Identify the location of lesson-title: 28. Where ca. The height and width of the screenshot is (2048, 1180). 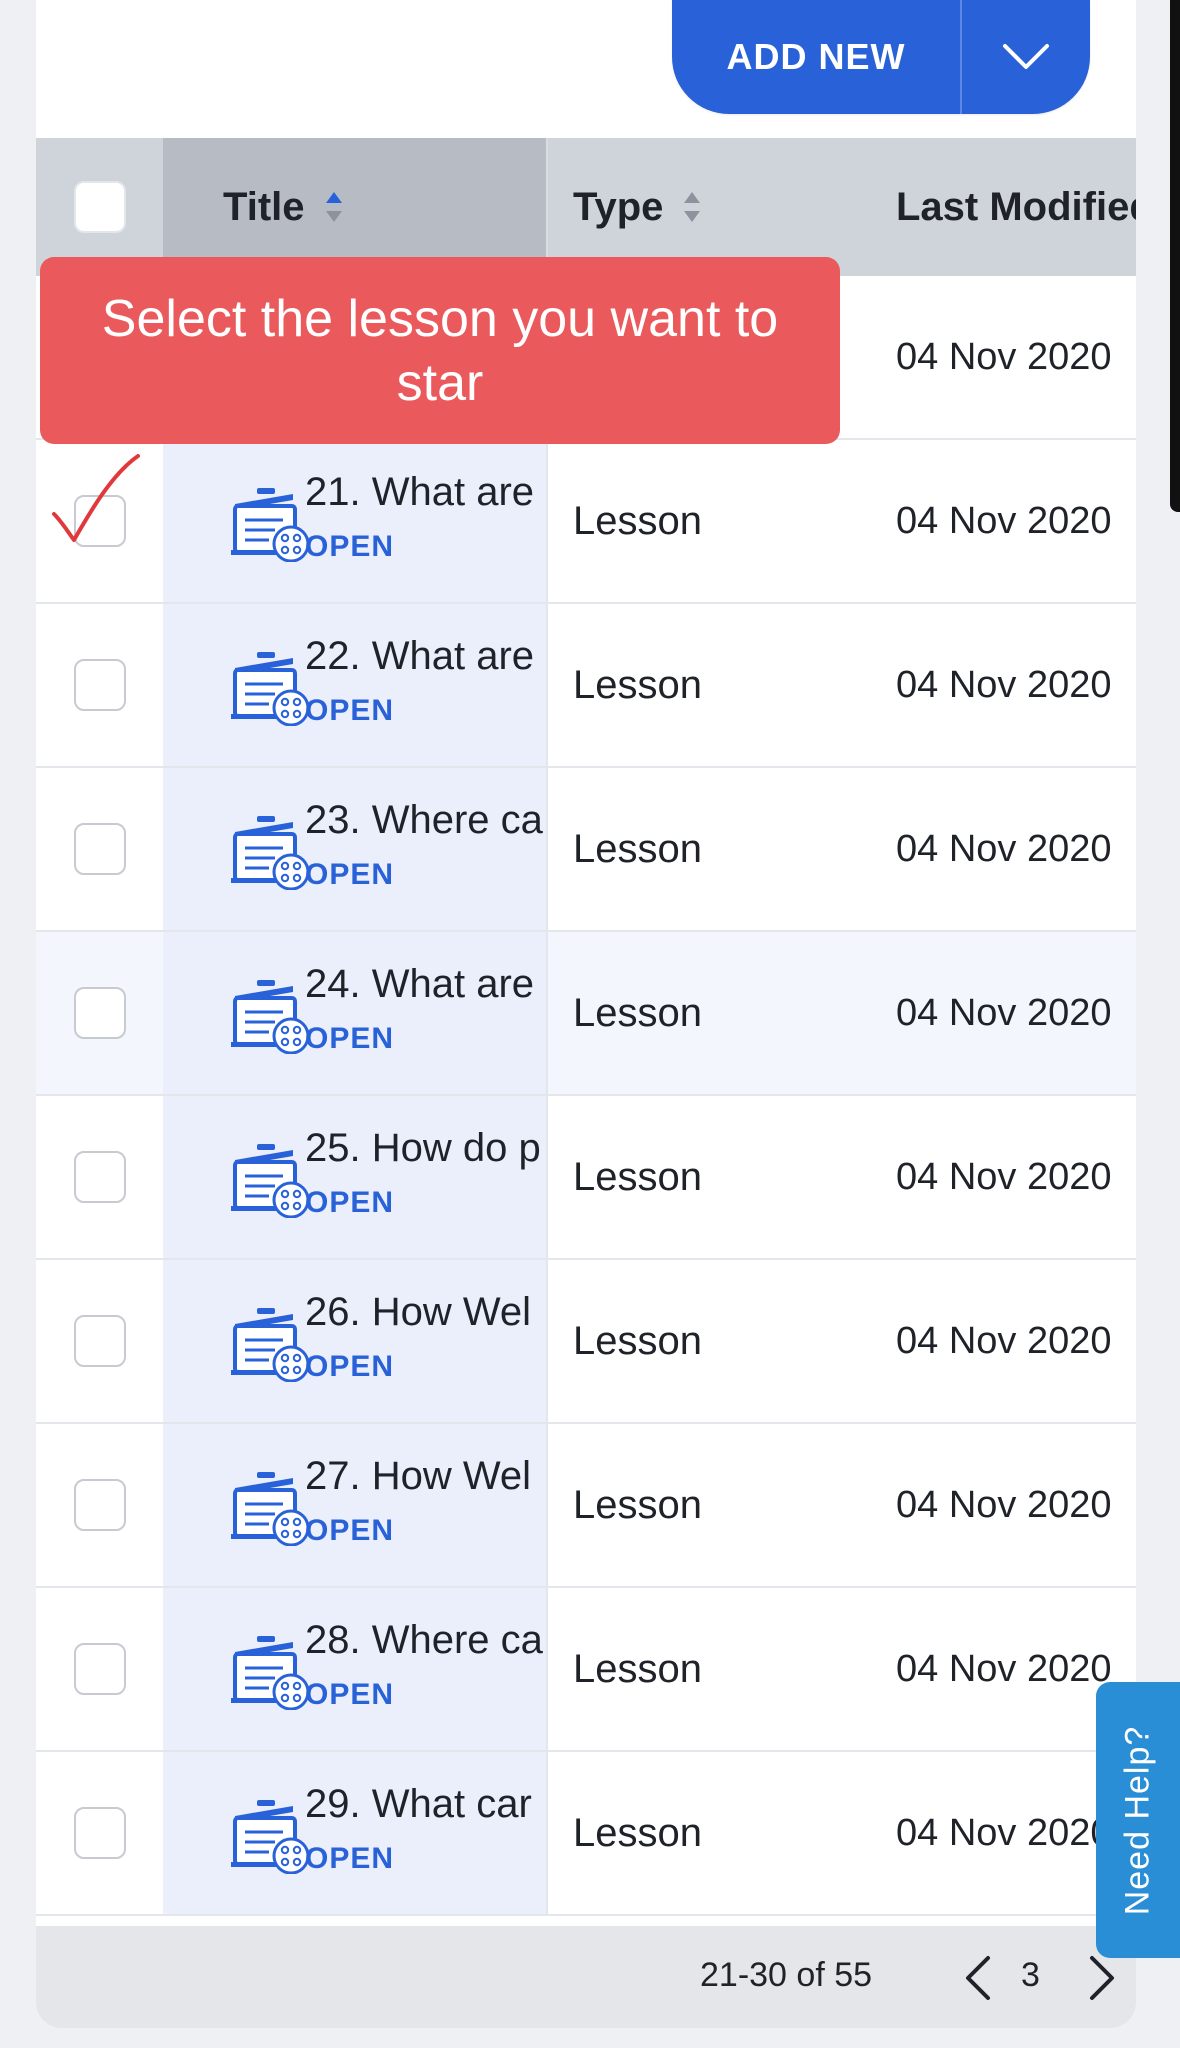
(424, 1640).